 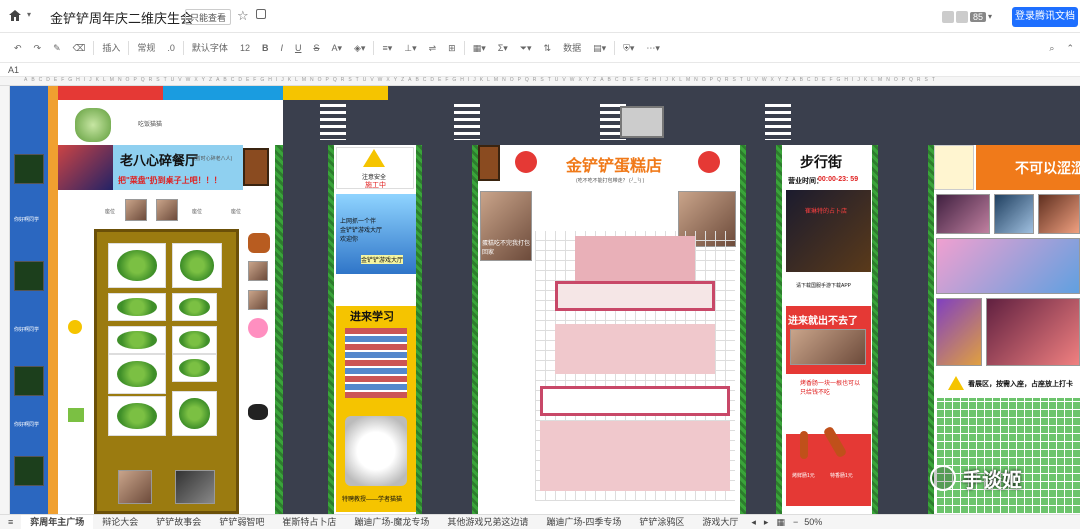 What do you see at coordinates (120, 522) in the screenshot?
I see `sheet-tab: 辩论大会` at bounding box center [120, 522].